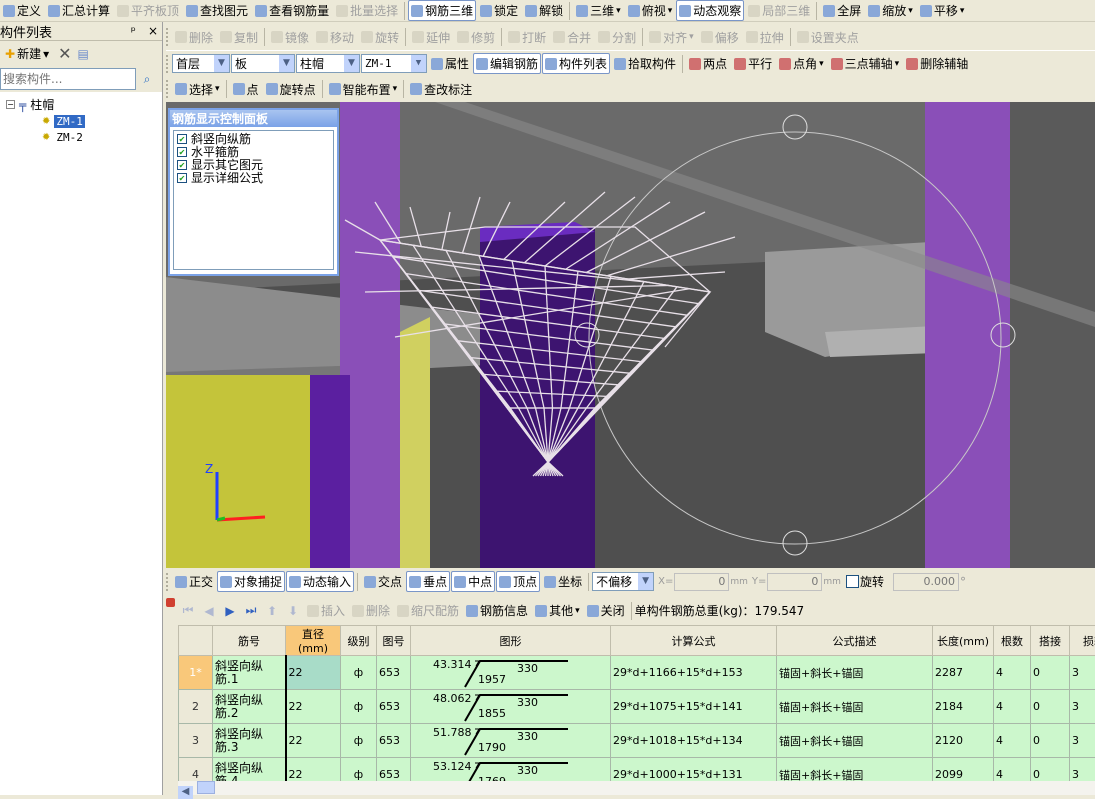  Describe the element at coordinates (828, 37) in the screenshot. I see `edit-13-button: 设置夹点` at that location.